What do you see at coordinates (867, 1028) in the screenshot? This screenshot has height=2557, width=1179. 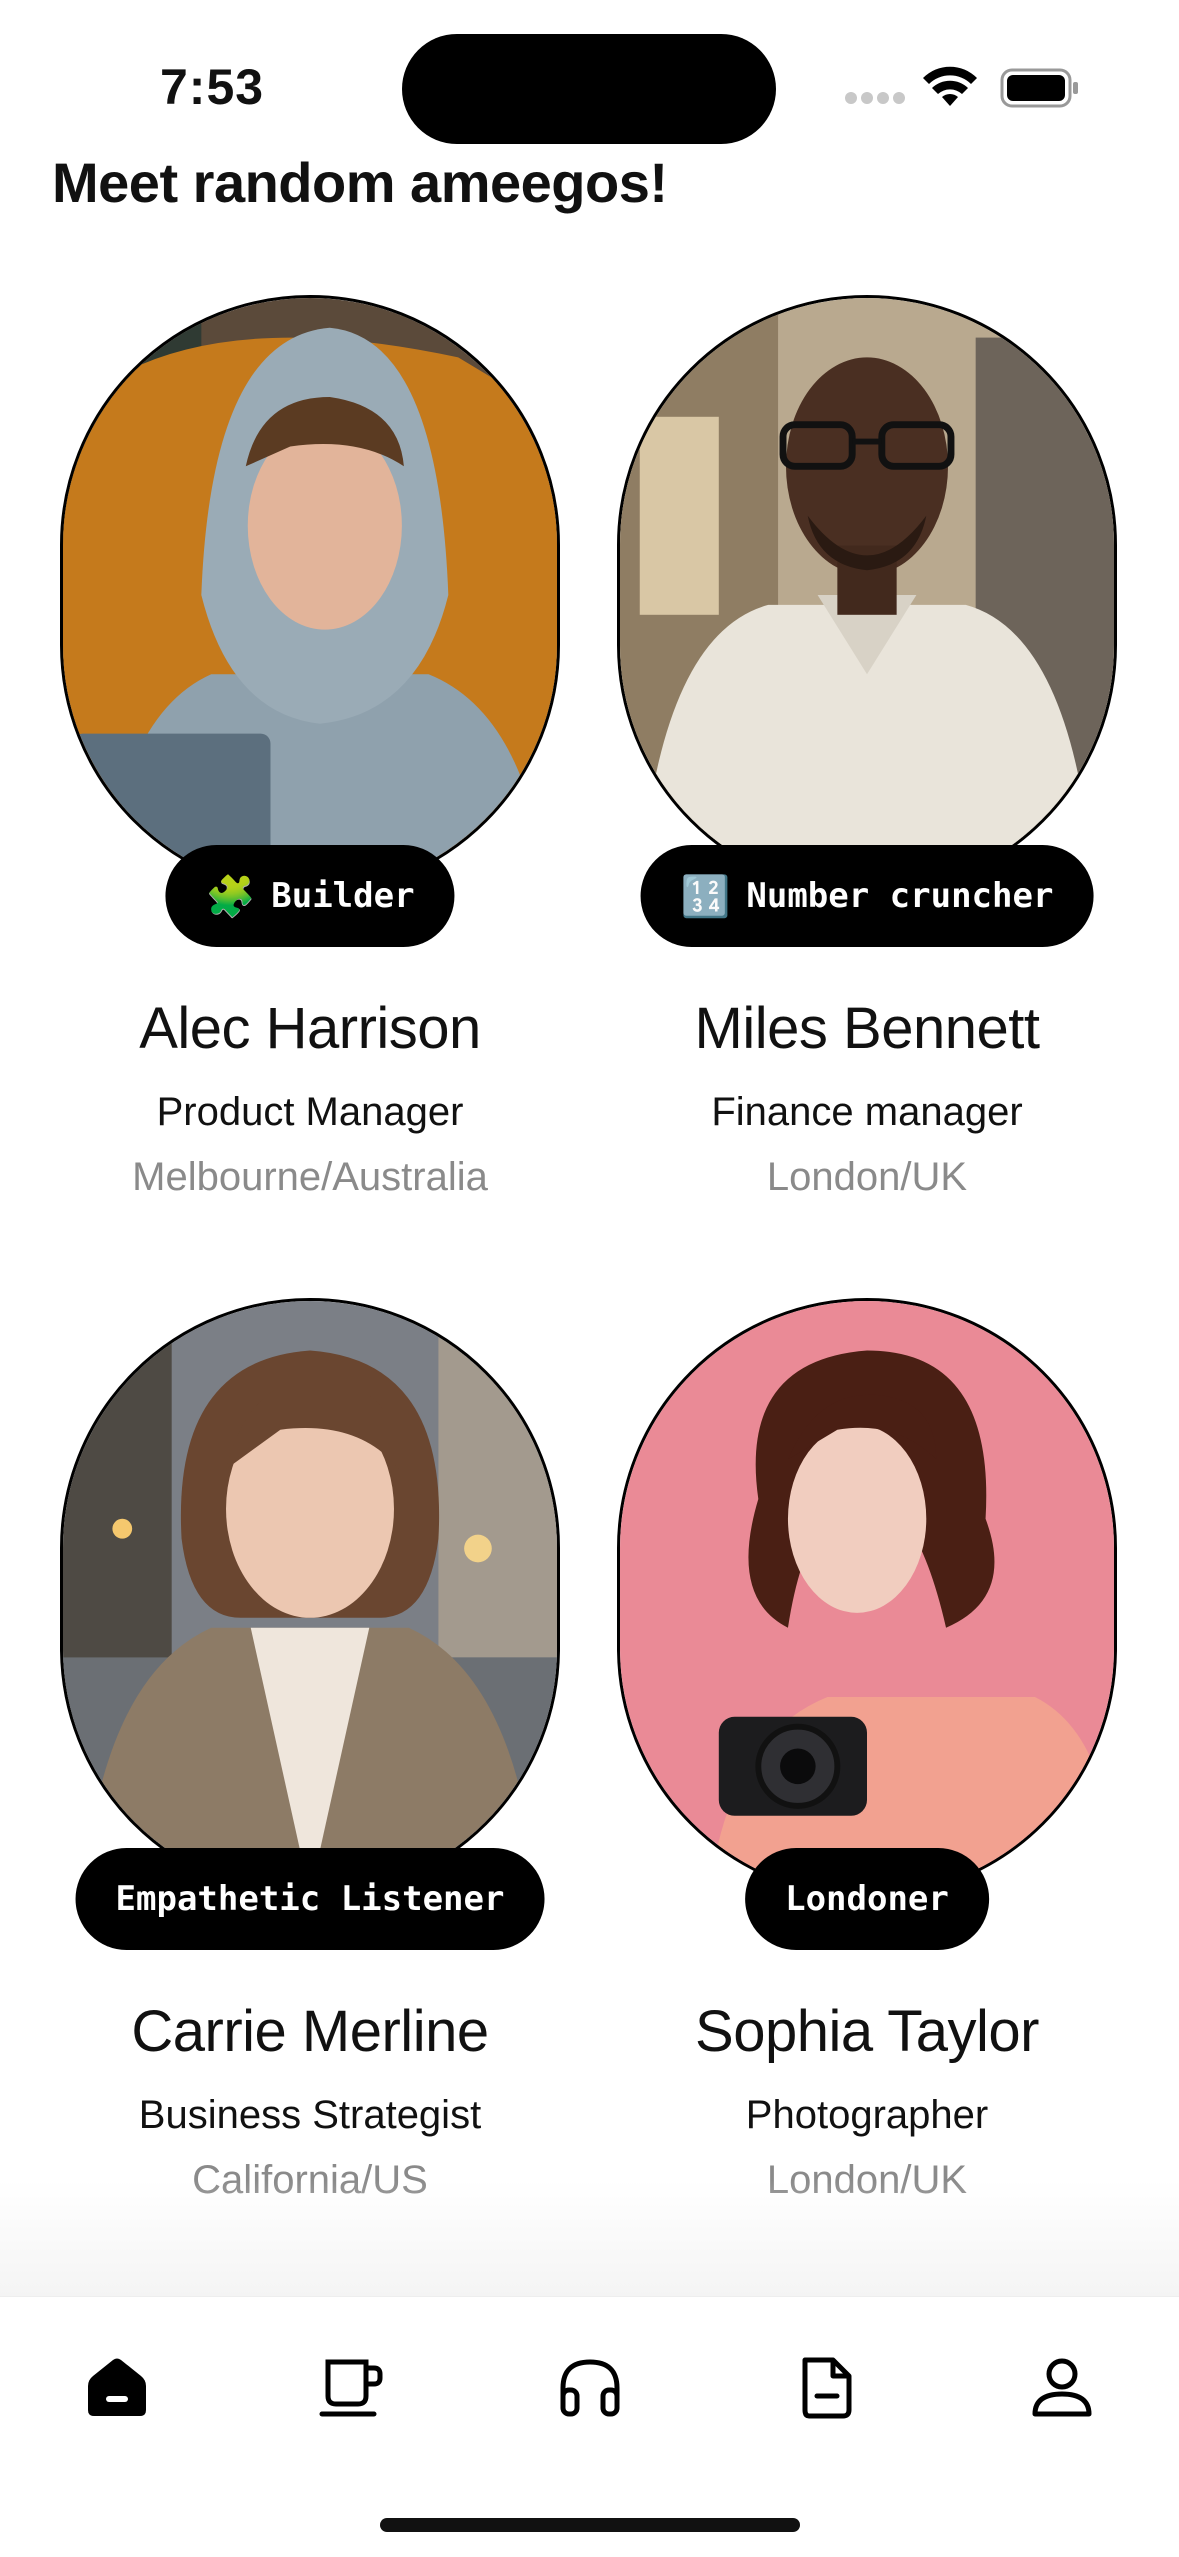 I see `person-name: Miles Bennett` at bounding box center [867, 1028].